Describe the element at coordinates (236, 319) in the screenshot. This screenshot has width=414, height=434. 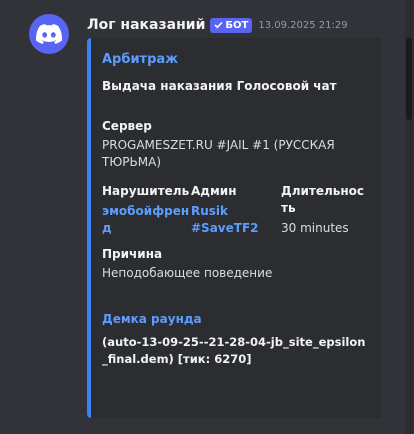
I see `demo-link: Демка раунда` at that location.